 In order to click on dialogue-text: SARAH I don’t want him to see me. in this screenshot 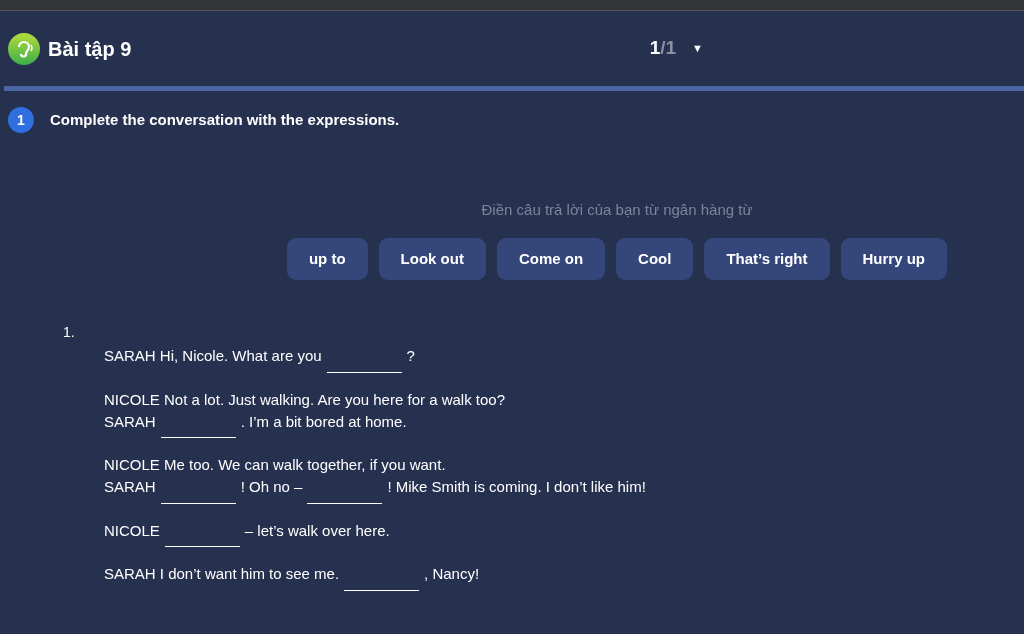, I will do `click(222, 573)`.